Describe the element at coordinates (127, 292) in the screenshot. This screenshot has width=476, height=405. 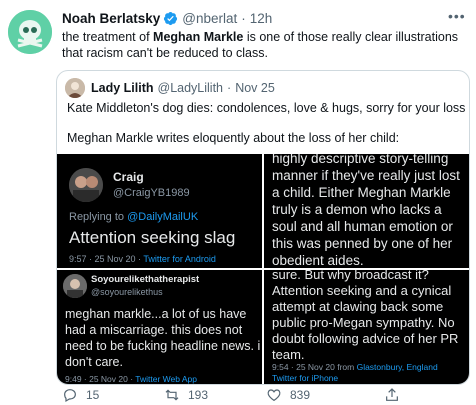
I see `therapist-handle: @soyourelikethus` at that location.